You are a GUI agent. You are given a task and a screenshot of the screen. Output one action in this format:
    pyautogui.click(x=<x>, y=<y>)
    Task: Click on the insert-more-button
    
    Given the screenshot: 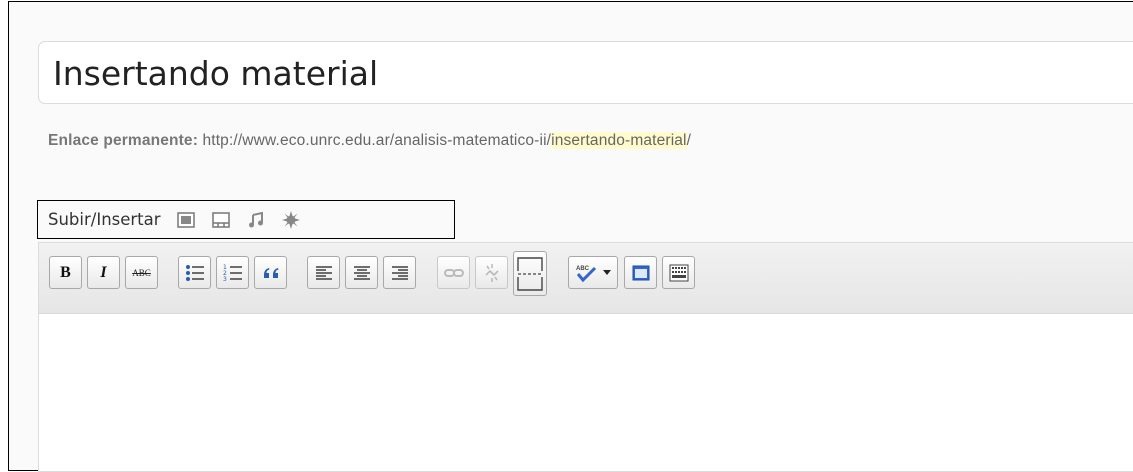 What is the action you would take?
    pyautogui.click(x=530, y=273)
    